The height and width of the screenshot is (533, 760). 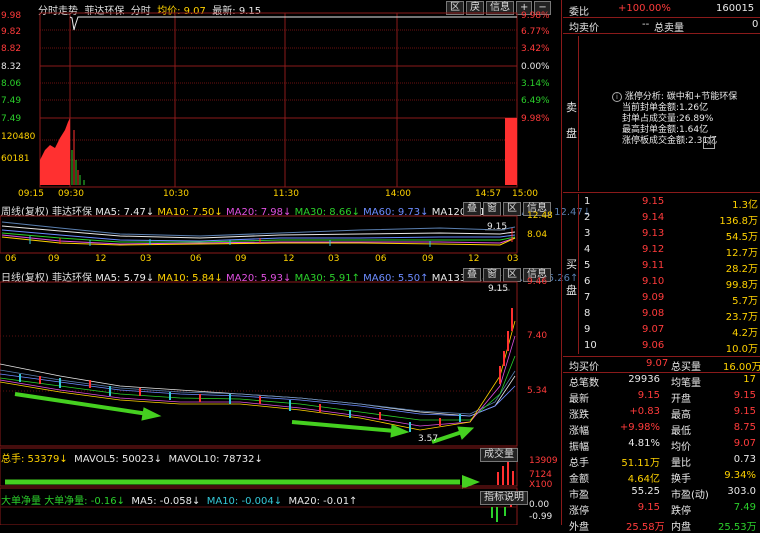 I want to click on weekly-x-label: 09, so click(x=428, y=259).